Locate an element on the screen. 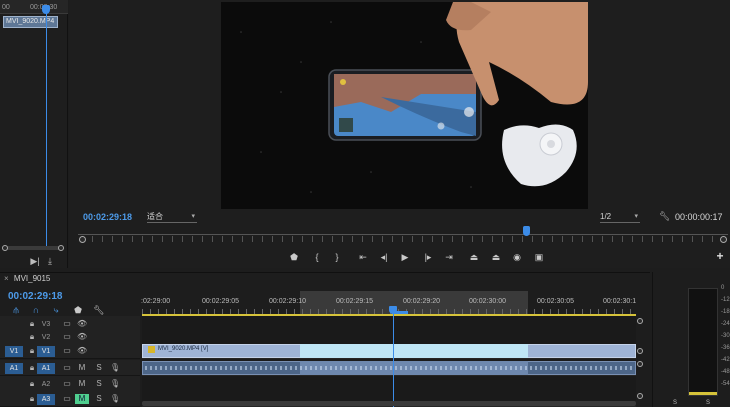  ruler-label: :02:29:00 is located at coordinates (156, 301).